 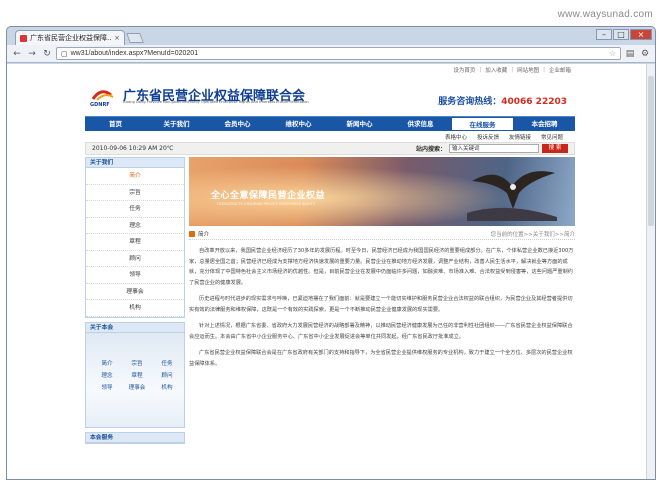 What do you see at coordinates (560, 70) in the screenshot?
I see `top-link-mail: 企业邮箱` at bounding box center [560, 70].